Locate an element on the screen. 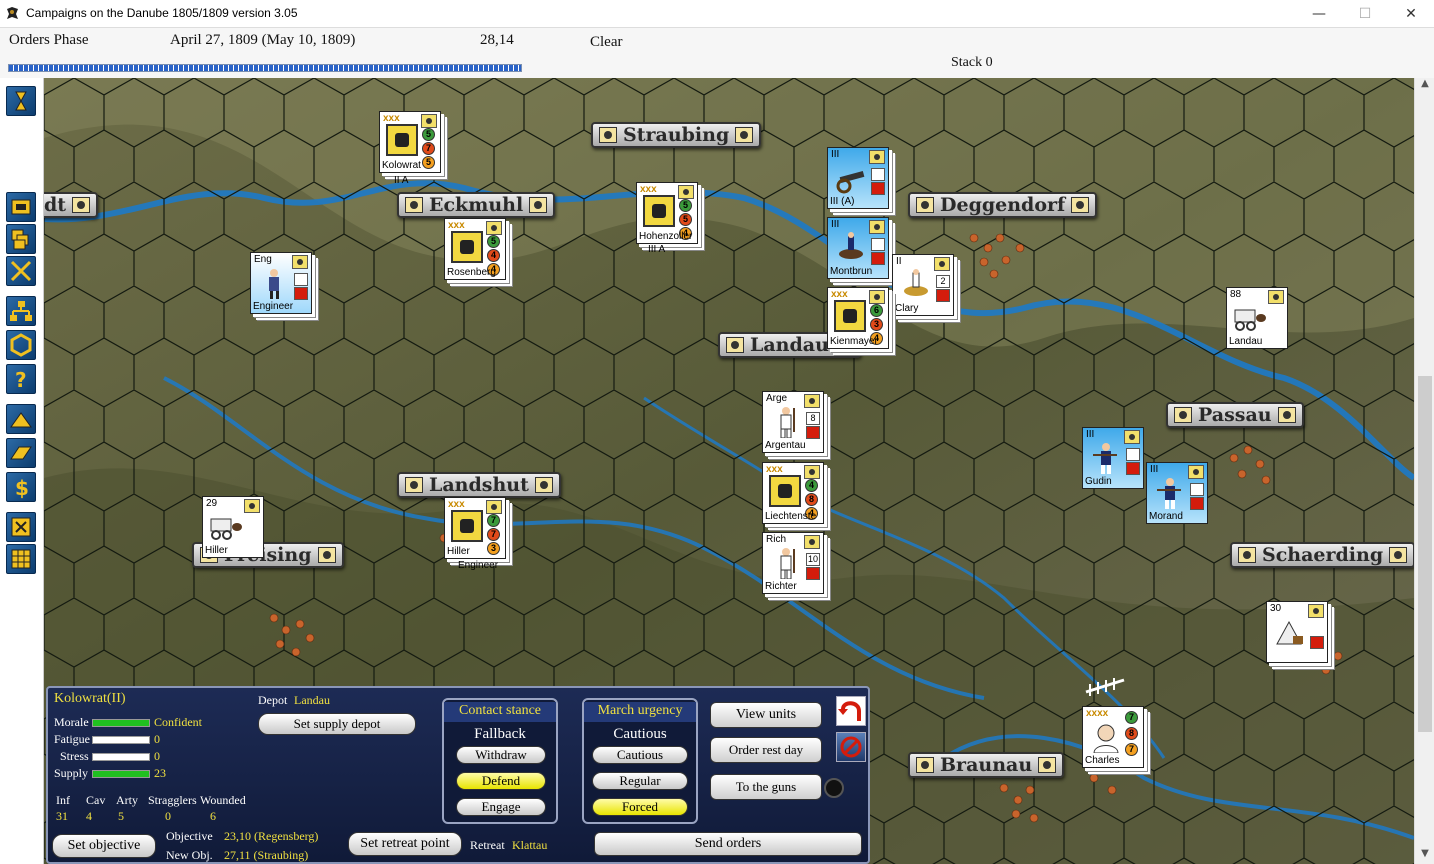 This screenshot has height=864, width=1434. unit-counter: 30 is located at coordinates (1297, 632).